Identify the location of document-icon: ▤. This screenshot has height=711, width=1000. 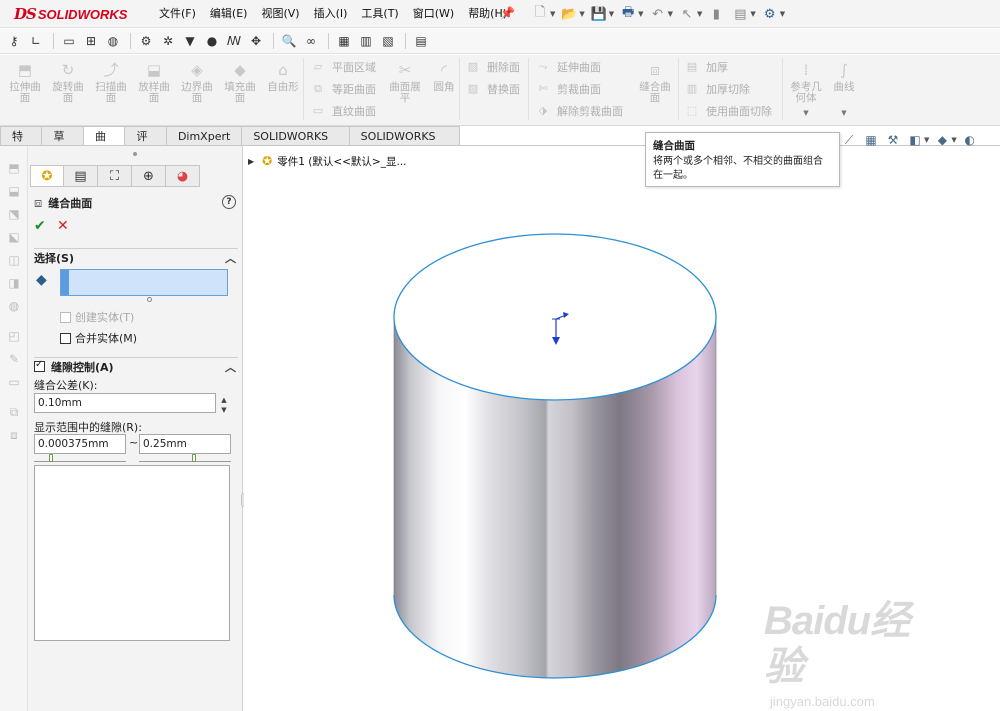
(421, 41).